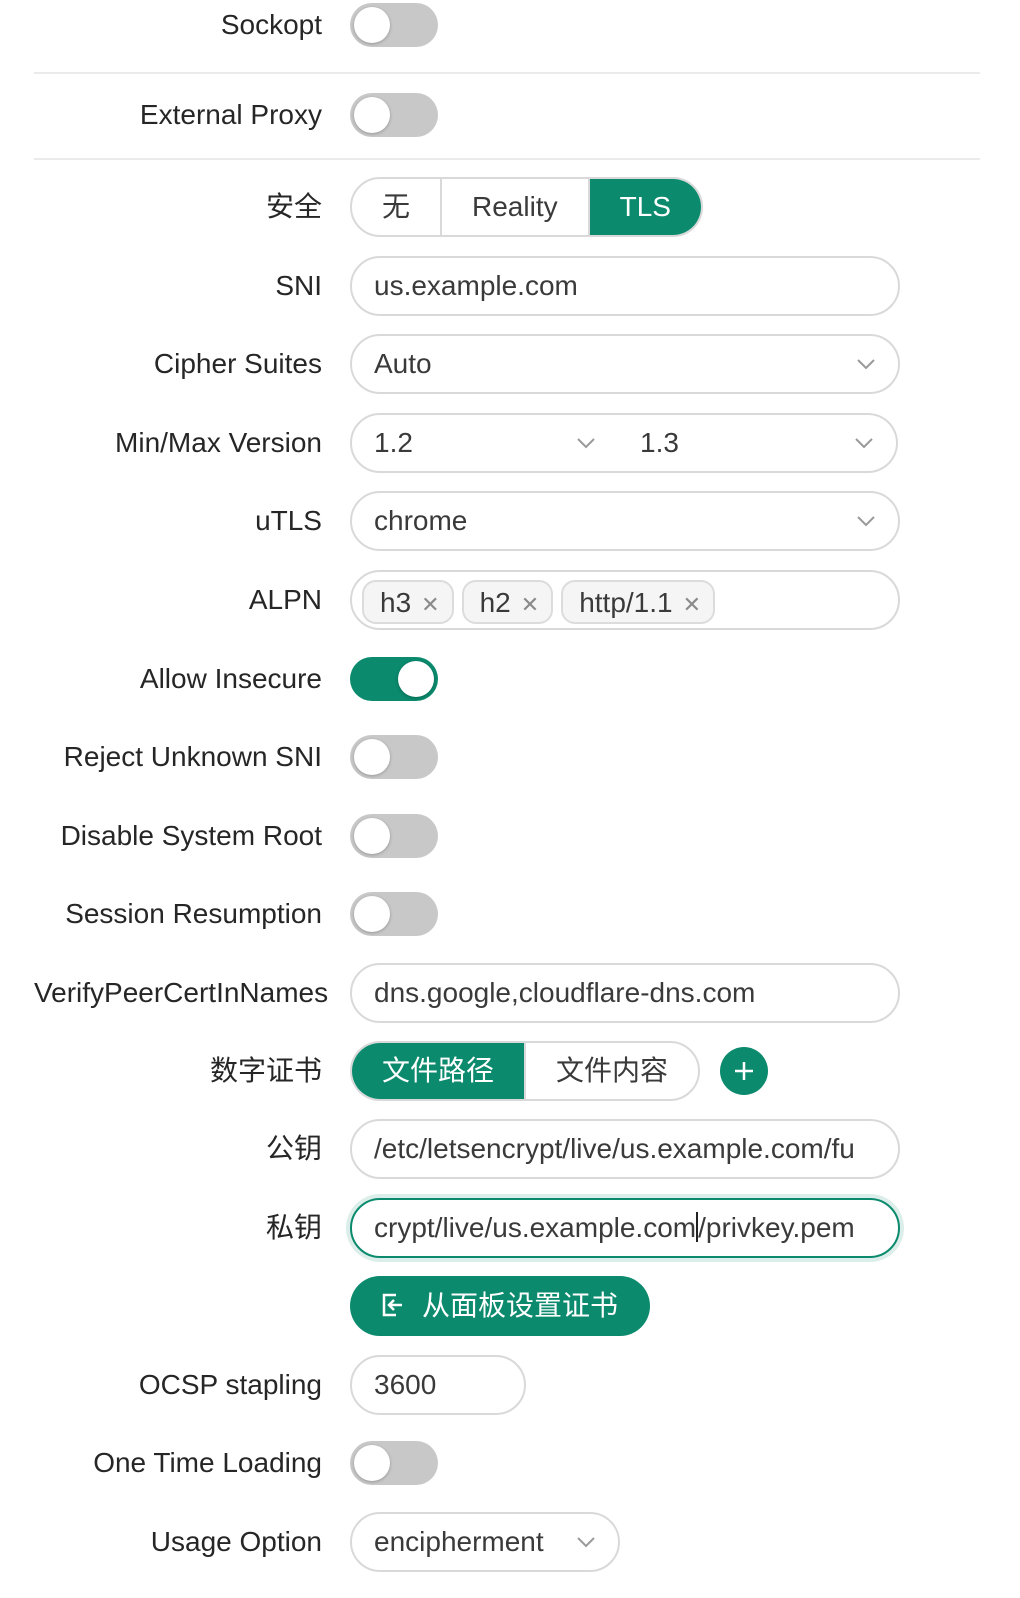  I want to click on set-cert-row: 从面板设置证书, so click(510, 1306).